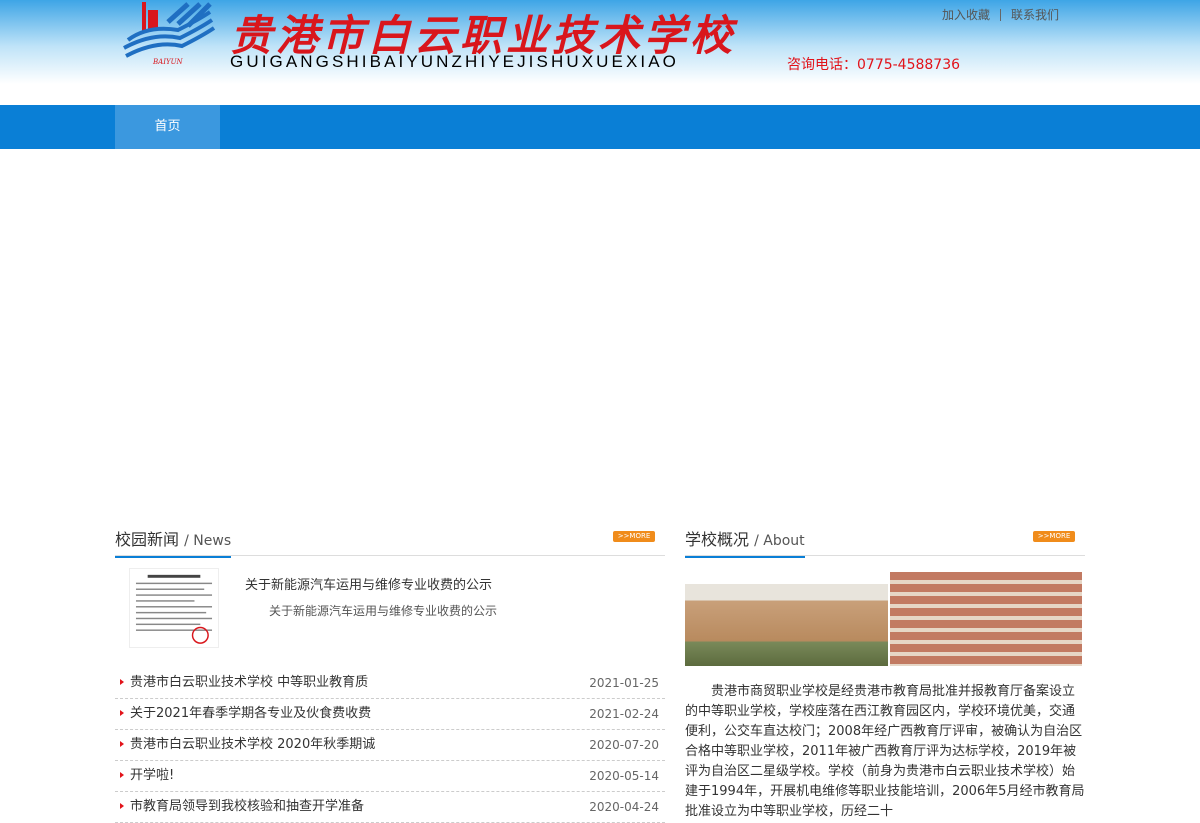  Describe the element at coordinates (600, 127) in the screenshot. I see `main-nav: 首页` at that location.